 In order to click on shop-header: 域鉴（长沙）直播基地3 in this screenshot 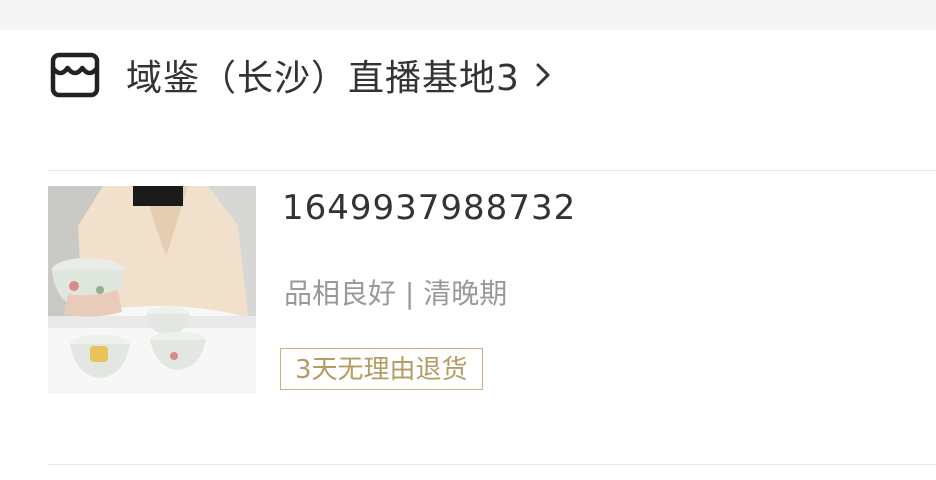, I will do `click(301, 75)`.